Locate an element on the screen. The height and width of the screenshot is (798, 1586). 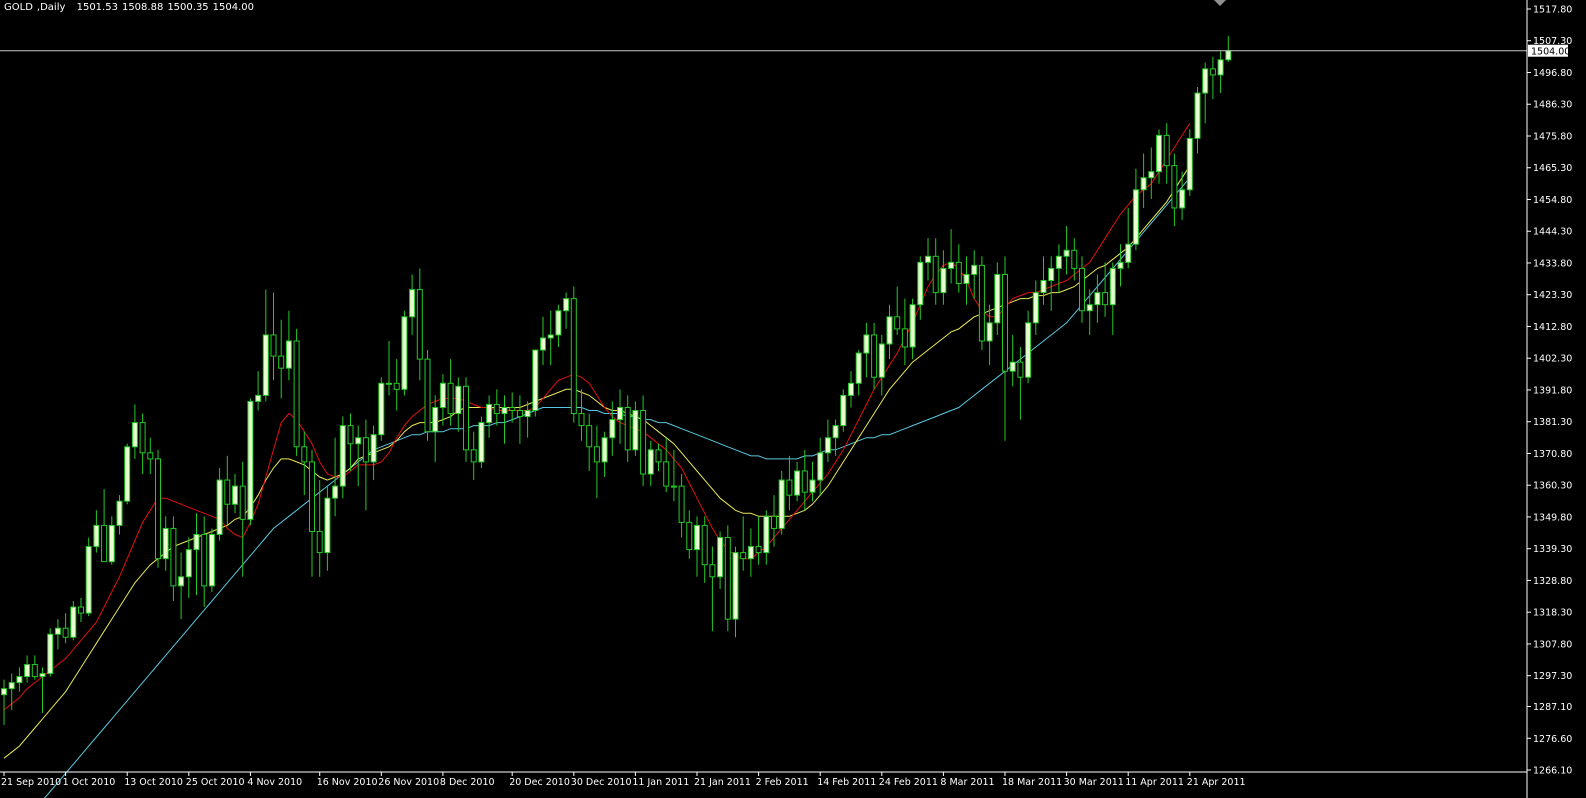
price-tick-label: 1486.30 is located at coordinates (1552, 105).